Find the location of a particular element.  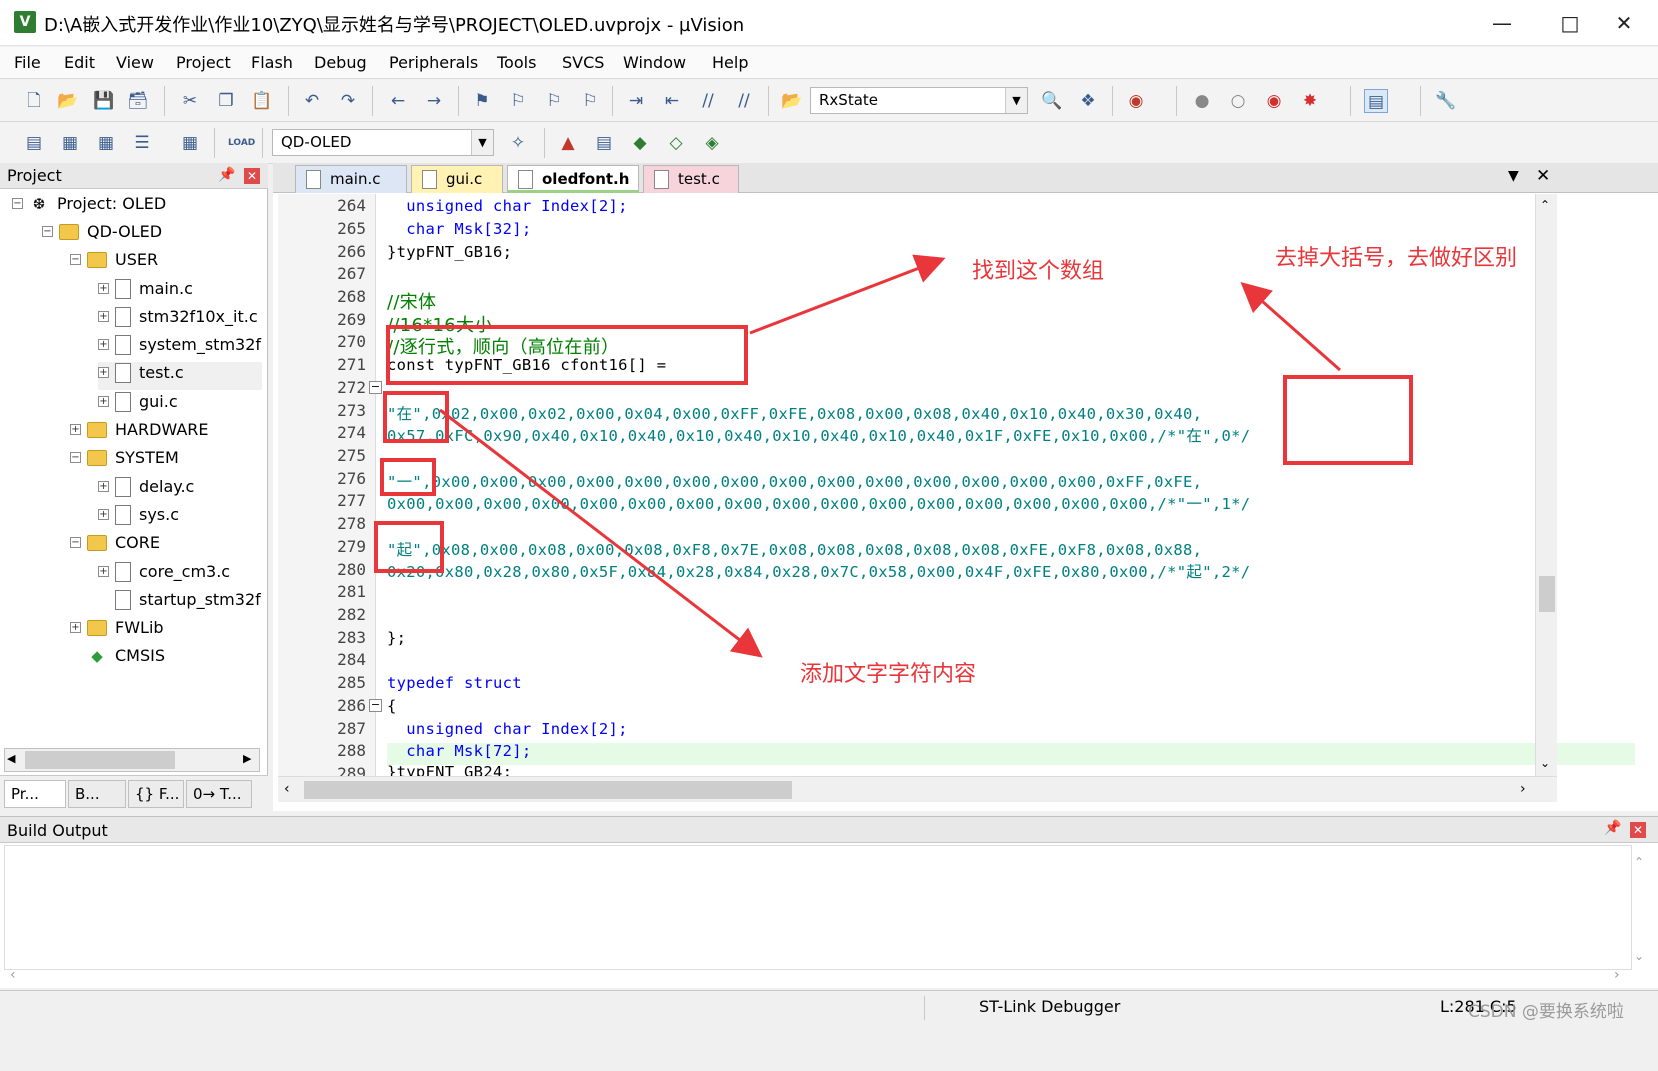

annotation-add-chars: 添加文字字符内容 is located at coordinates (888, 674).